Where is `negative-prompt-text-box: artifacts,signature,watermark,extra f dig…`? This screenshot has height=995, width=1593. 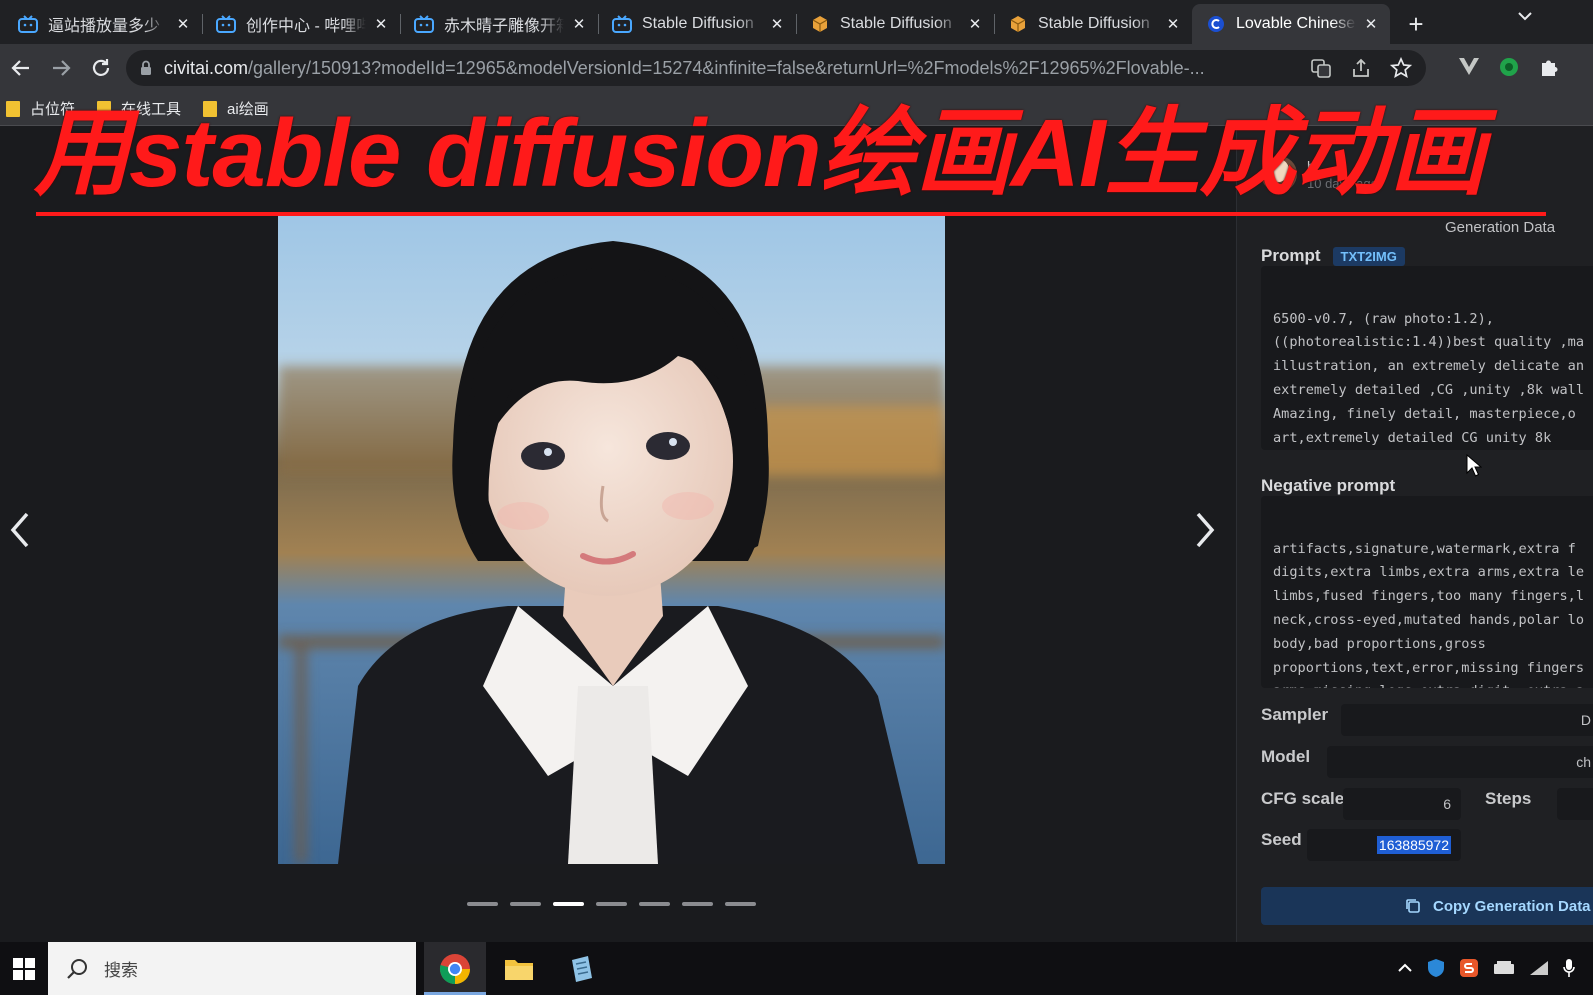
negative-prompt-text-box: artifacts,signature,watermark,extra f dig… is located at coordinates (1427, 592).